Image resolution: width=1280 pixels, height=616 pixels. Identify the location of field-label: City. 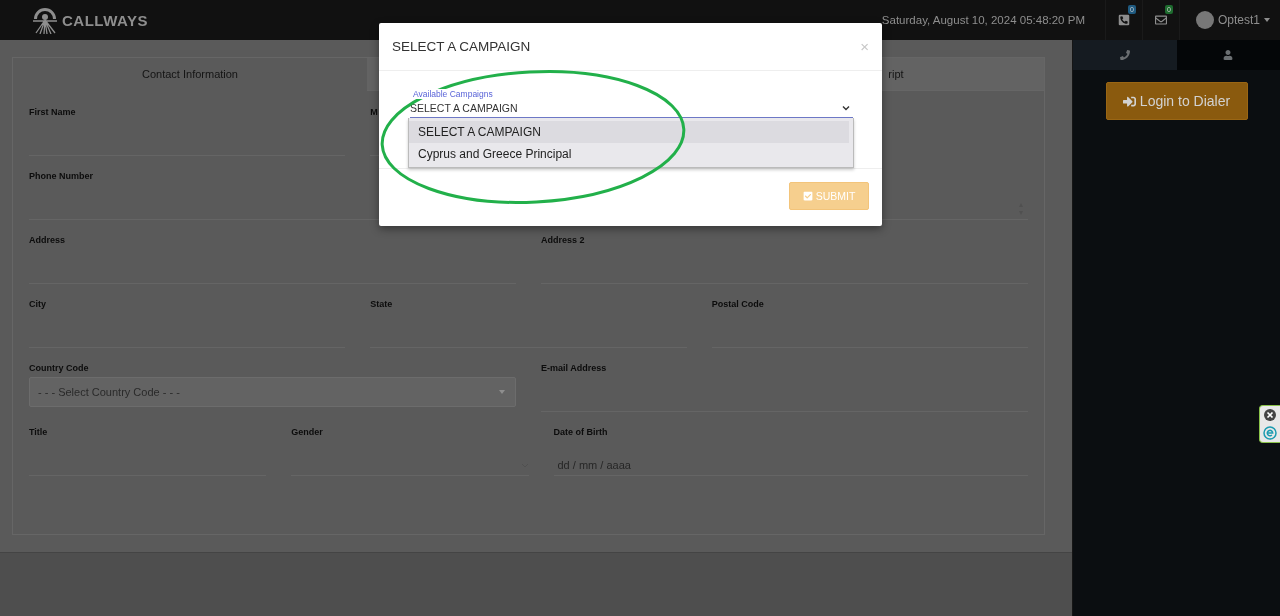
(37, 305).